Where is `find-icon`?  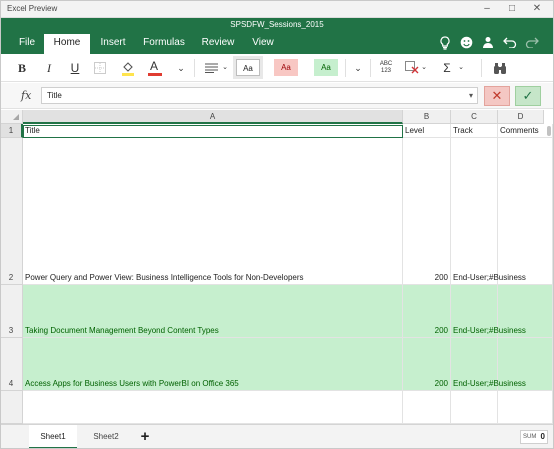
find-icon is located at coordinates (500, 68).